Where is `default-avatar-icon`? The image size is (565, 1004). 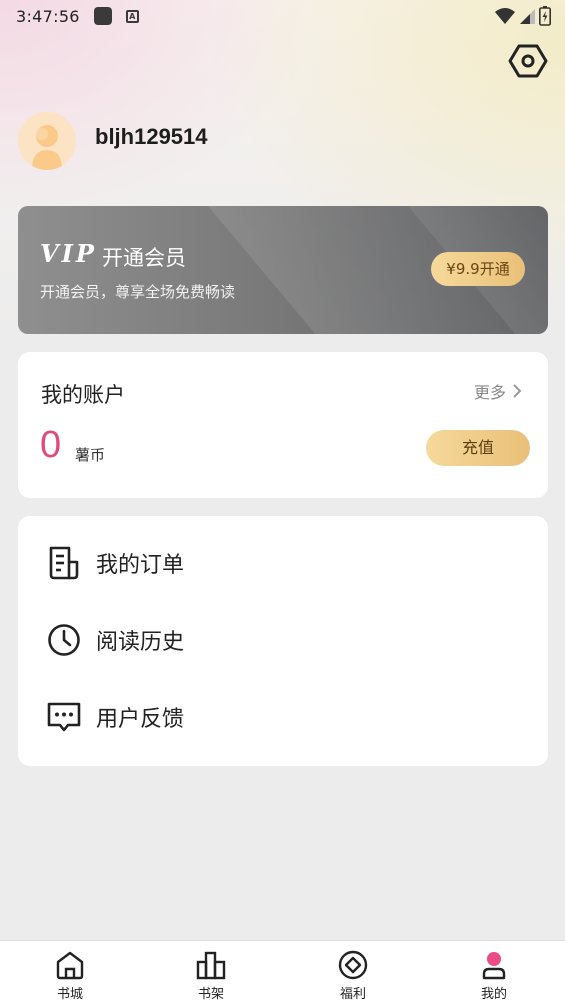 default-avatar-icon is located at coordinates (47, 147).